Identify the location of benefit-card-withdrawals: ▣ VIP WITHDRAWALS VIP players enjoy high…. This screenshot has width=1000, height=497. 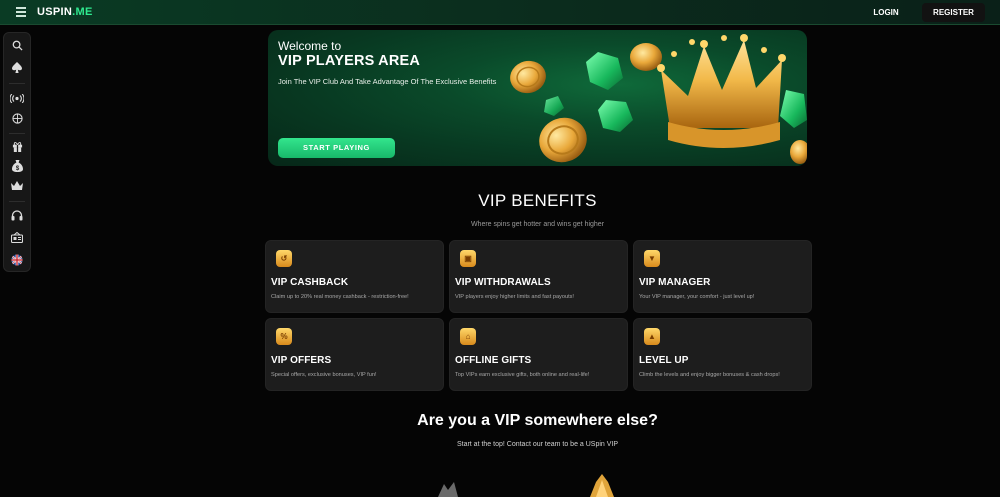
(538, 276).